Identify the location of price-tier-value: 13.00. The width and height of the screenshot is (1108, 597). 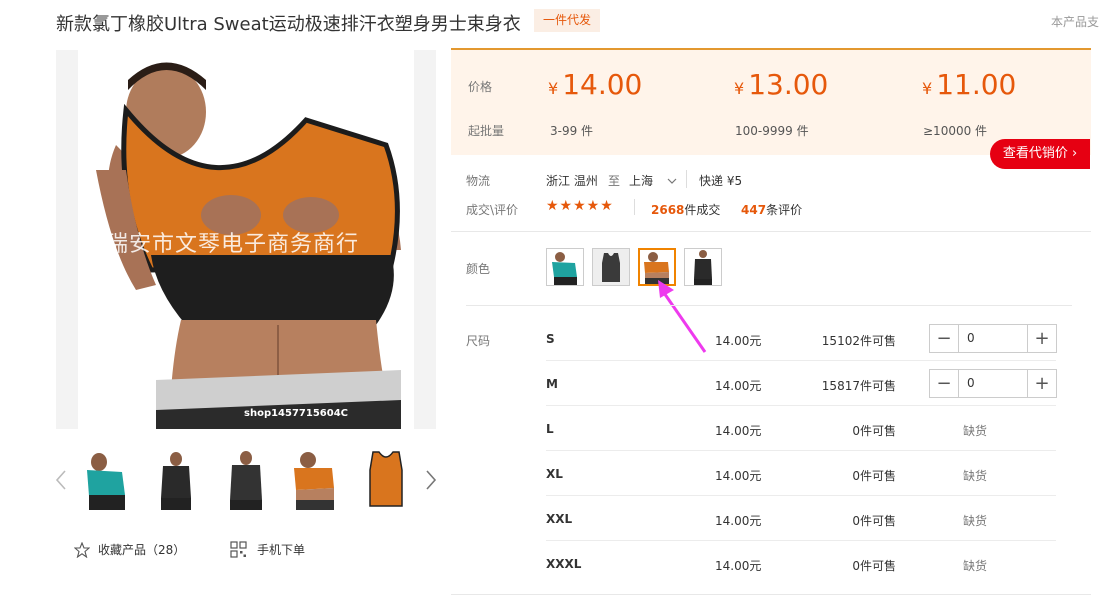
(788, 84).